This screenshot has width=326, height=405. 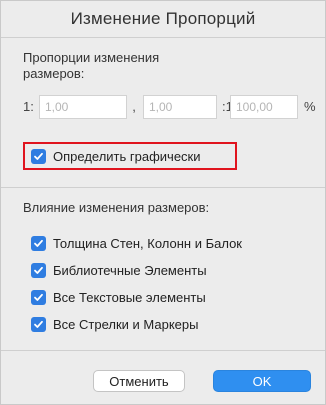 I want to click on influence-checkbox-arrows: Все Стрелки и Маркеры, so click(x=114, y=324).